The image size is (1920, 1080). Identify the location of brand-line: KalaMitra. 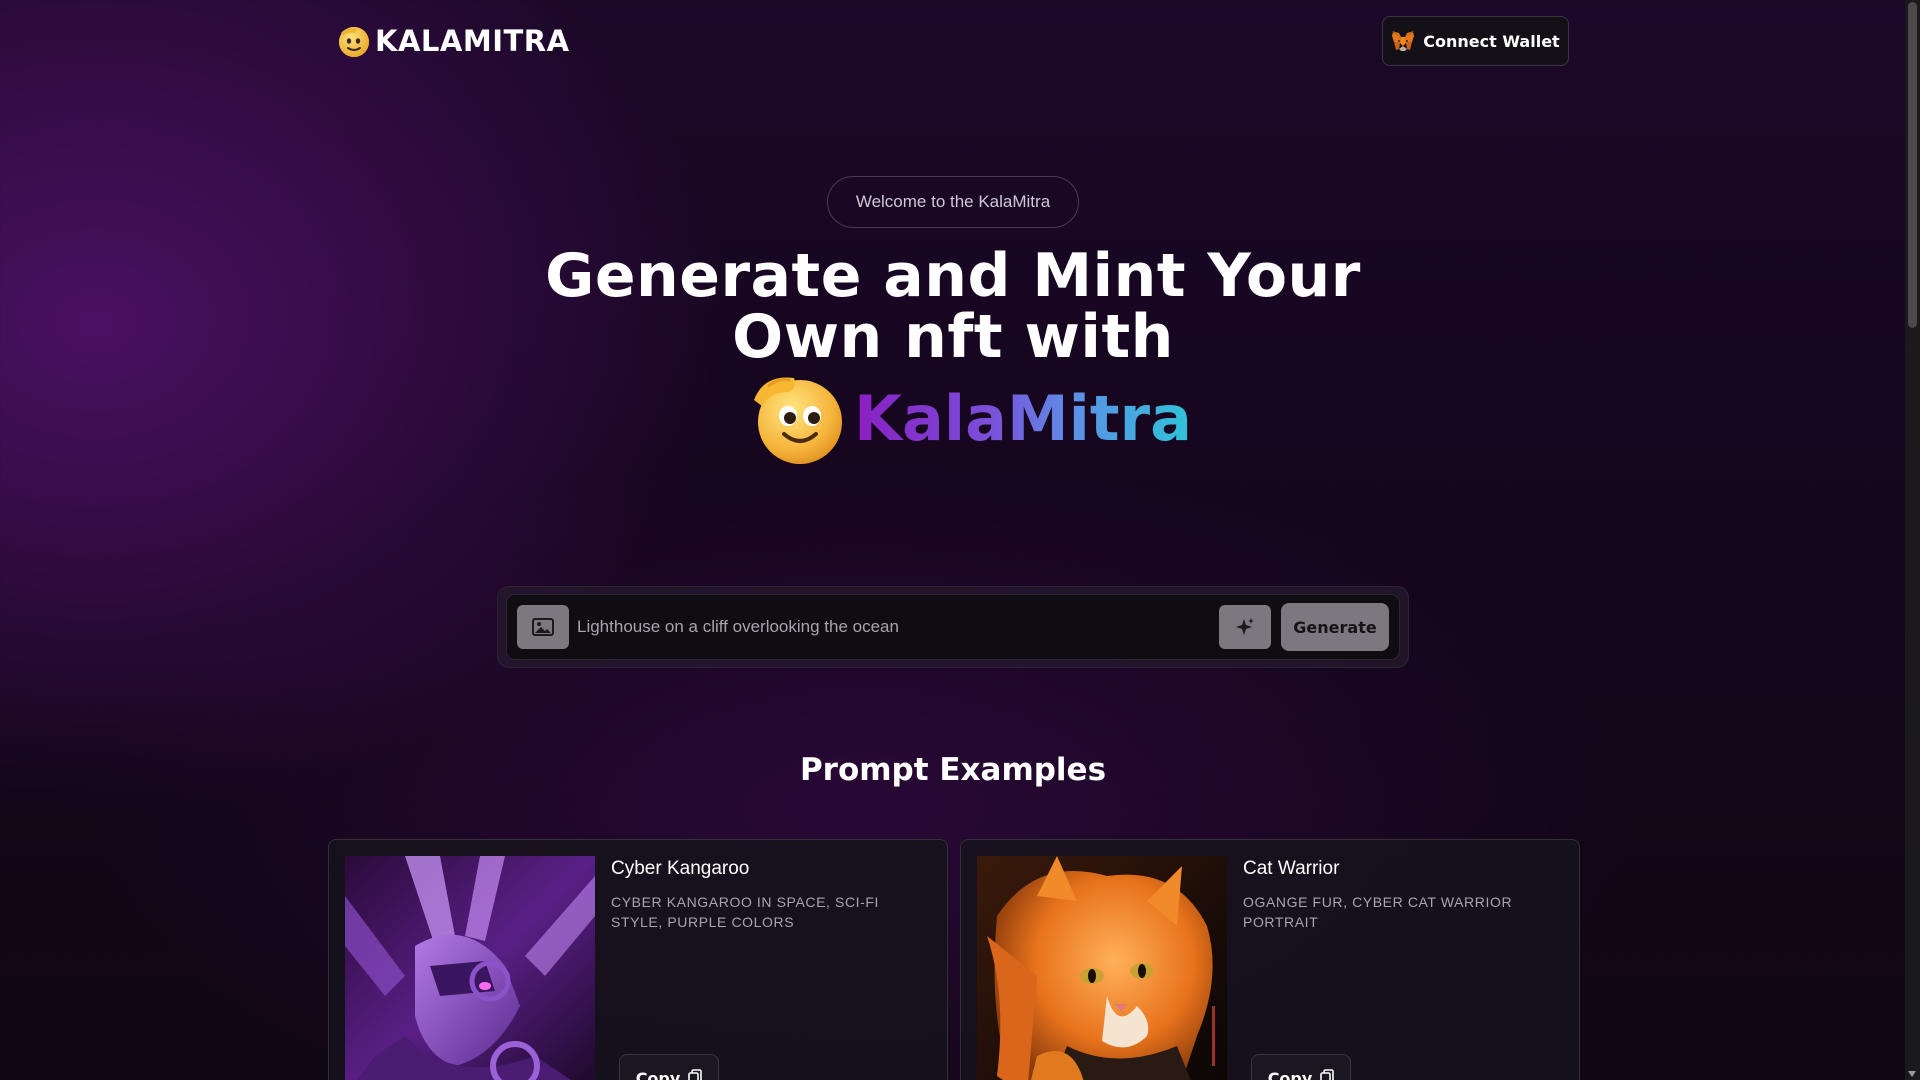
(970, 418).